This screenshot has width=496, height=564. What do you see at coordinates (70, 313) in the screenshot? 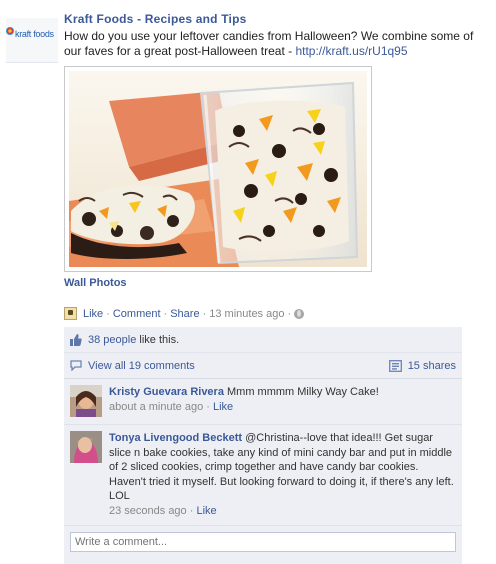
I see `page-icon` at bounding box center [70, 313].